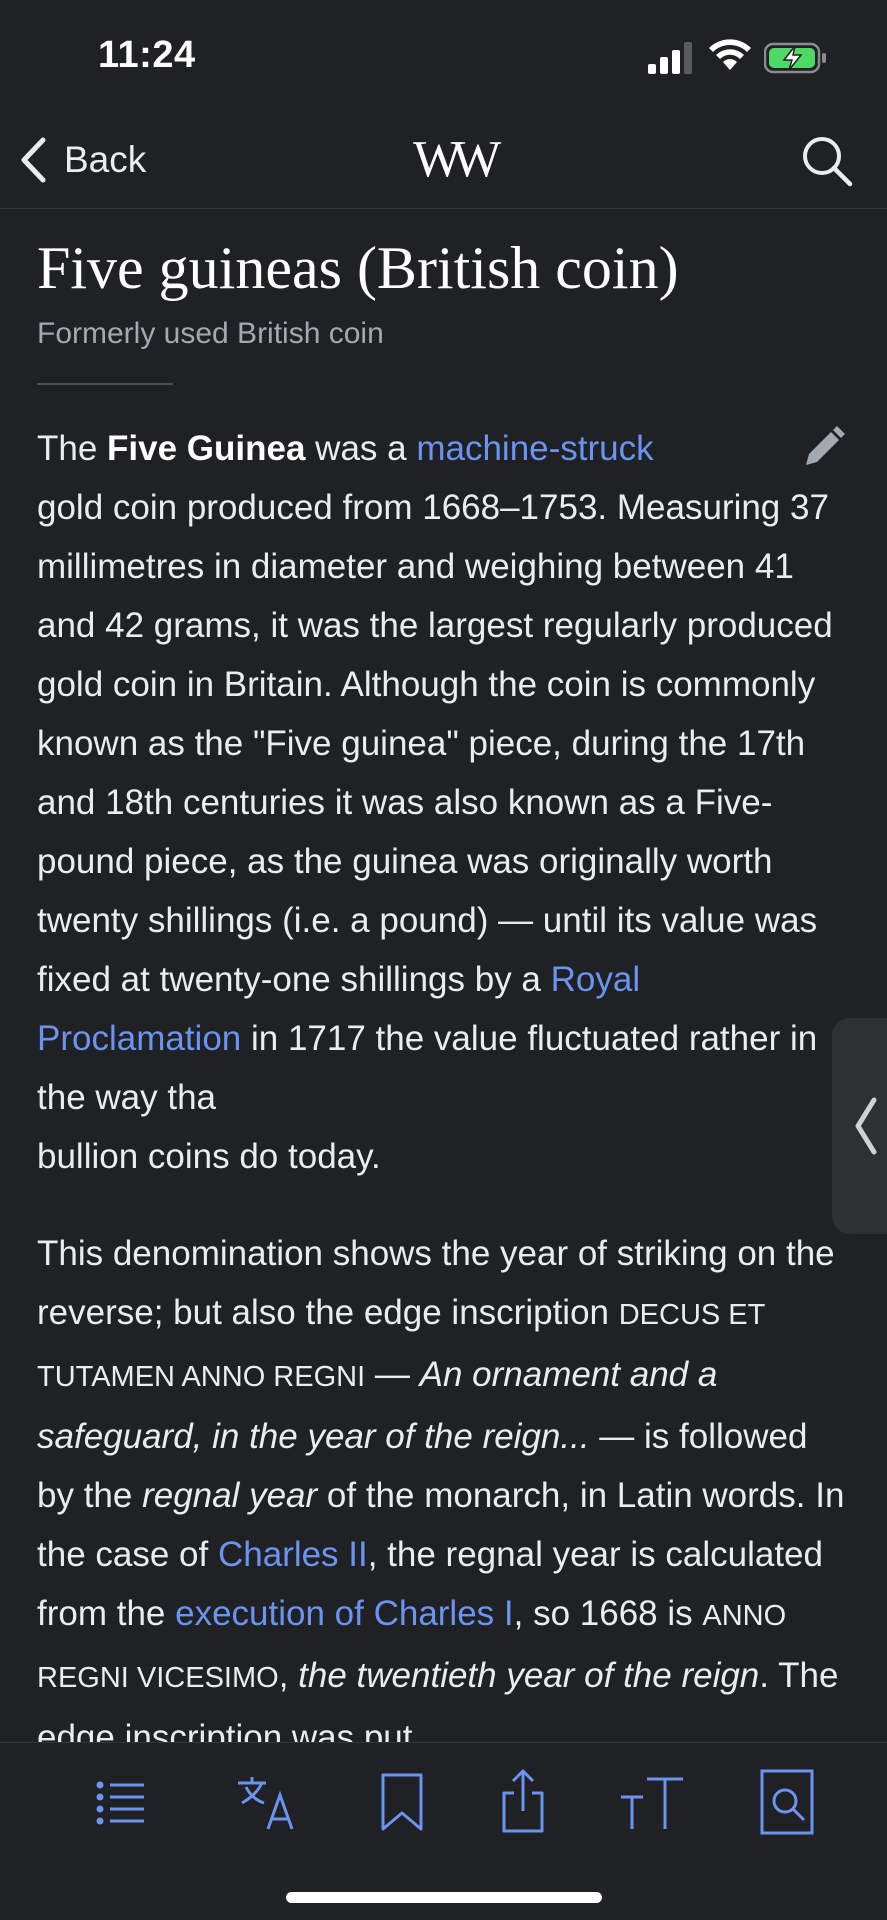 The width and height of the screenshot is (887, 1920). I want to click on contents-icon, so click(120, 1803).